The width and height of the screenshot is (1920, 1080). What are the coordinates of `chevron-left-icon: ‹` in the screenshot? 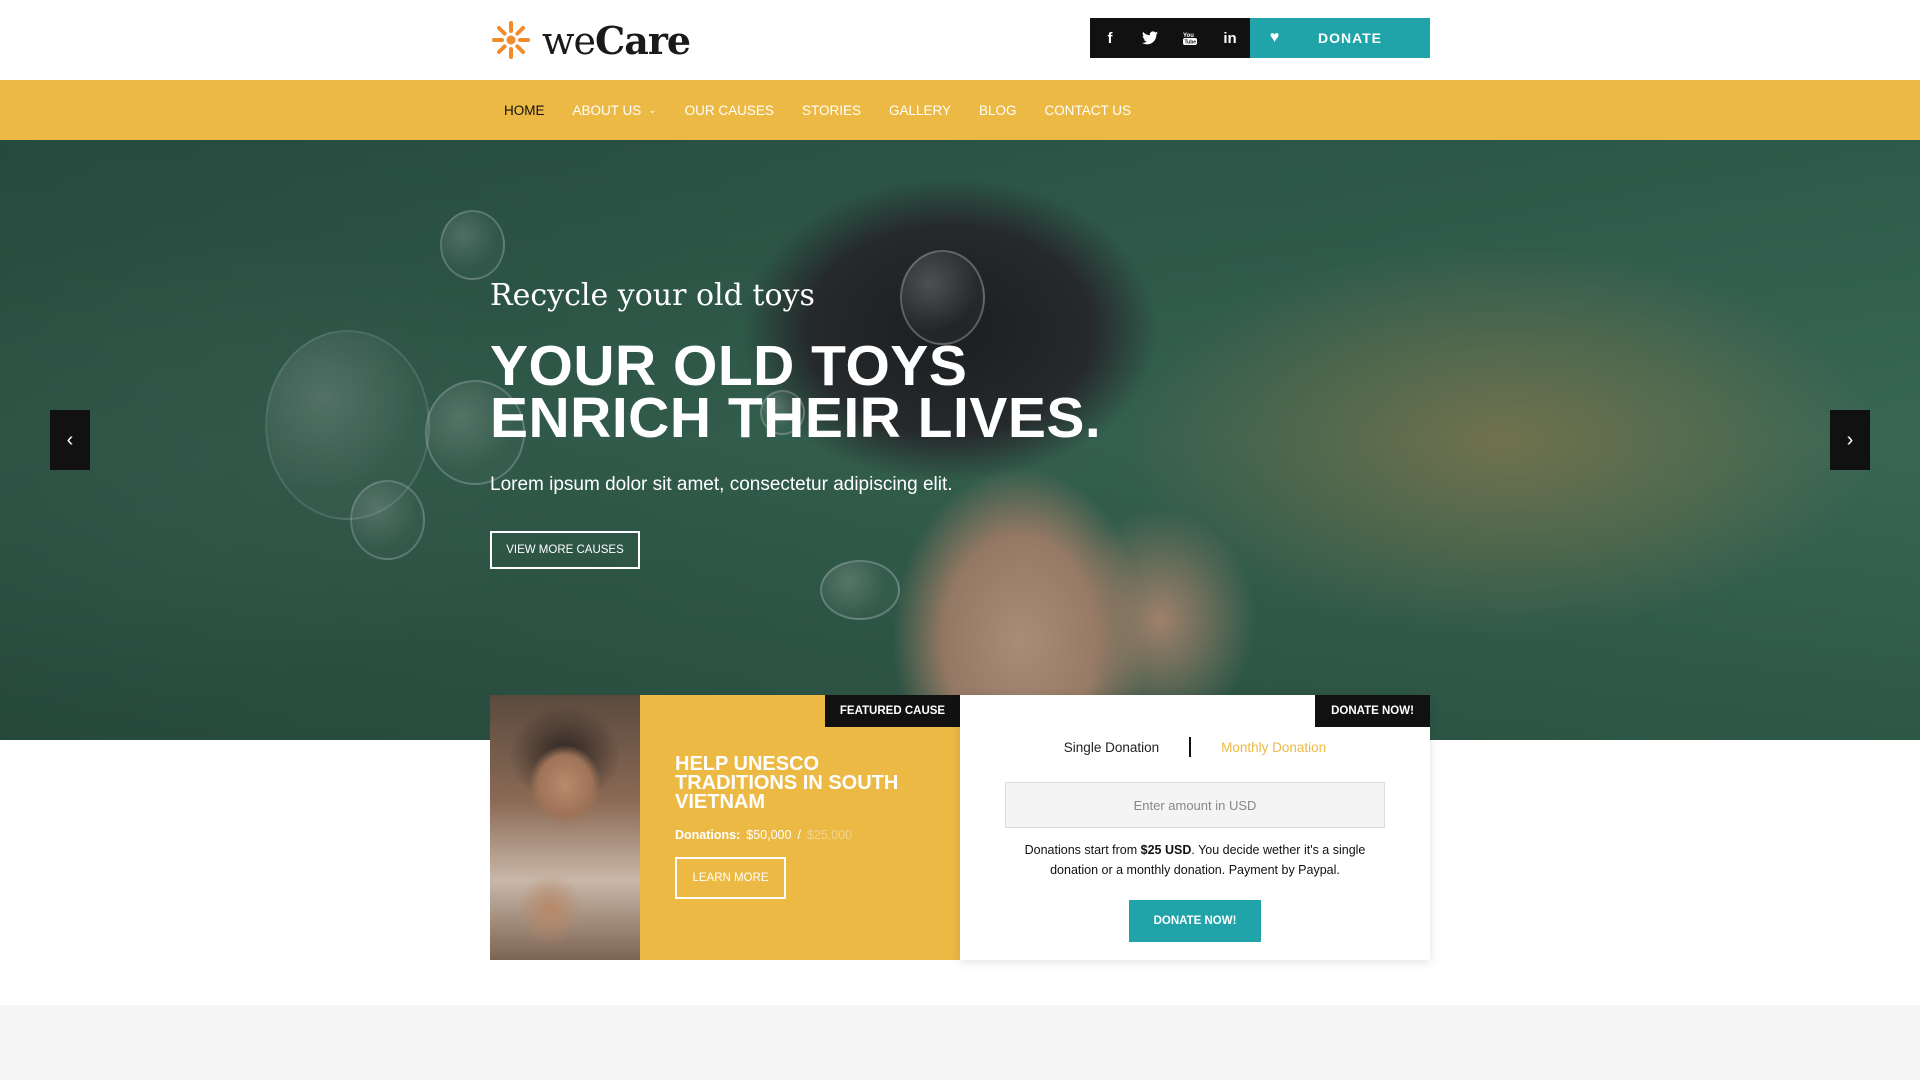 It's located at (70, 439).